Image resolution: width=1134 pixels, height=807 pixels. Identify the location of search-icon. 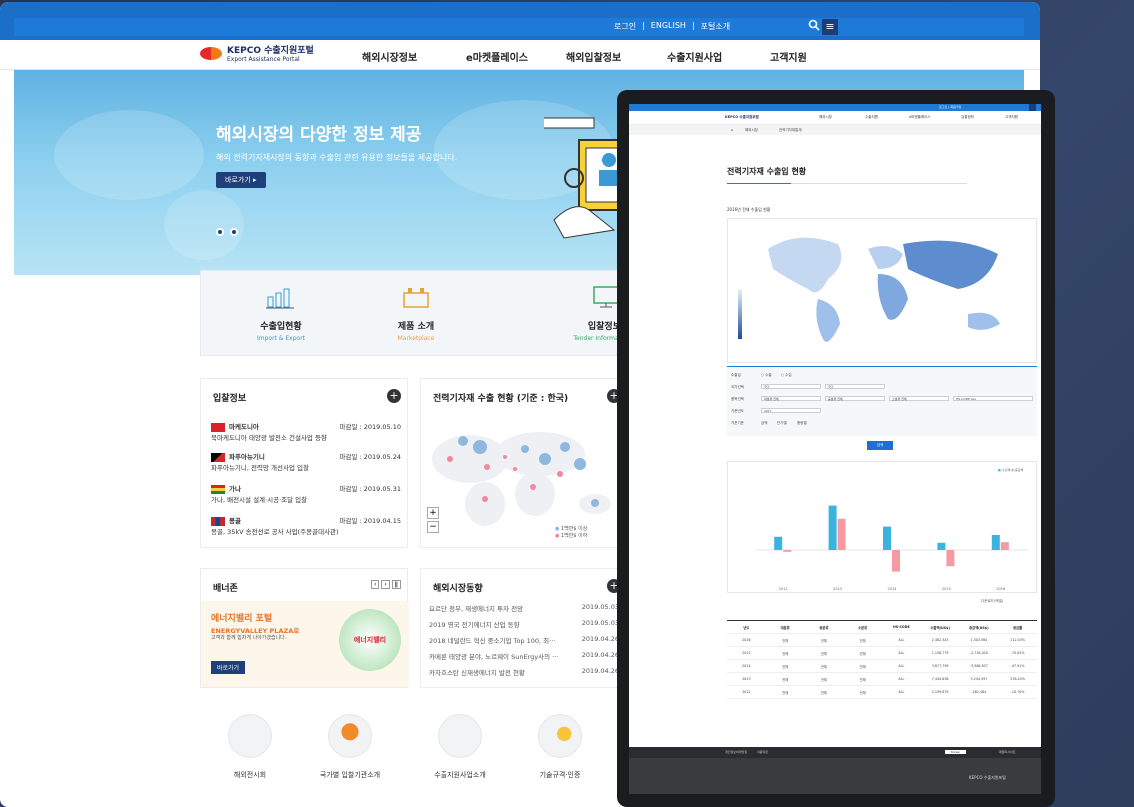
(814, 27).